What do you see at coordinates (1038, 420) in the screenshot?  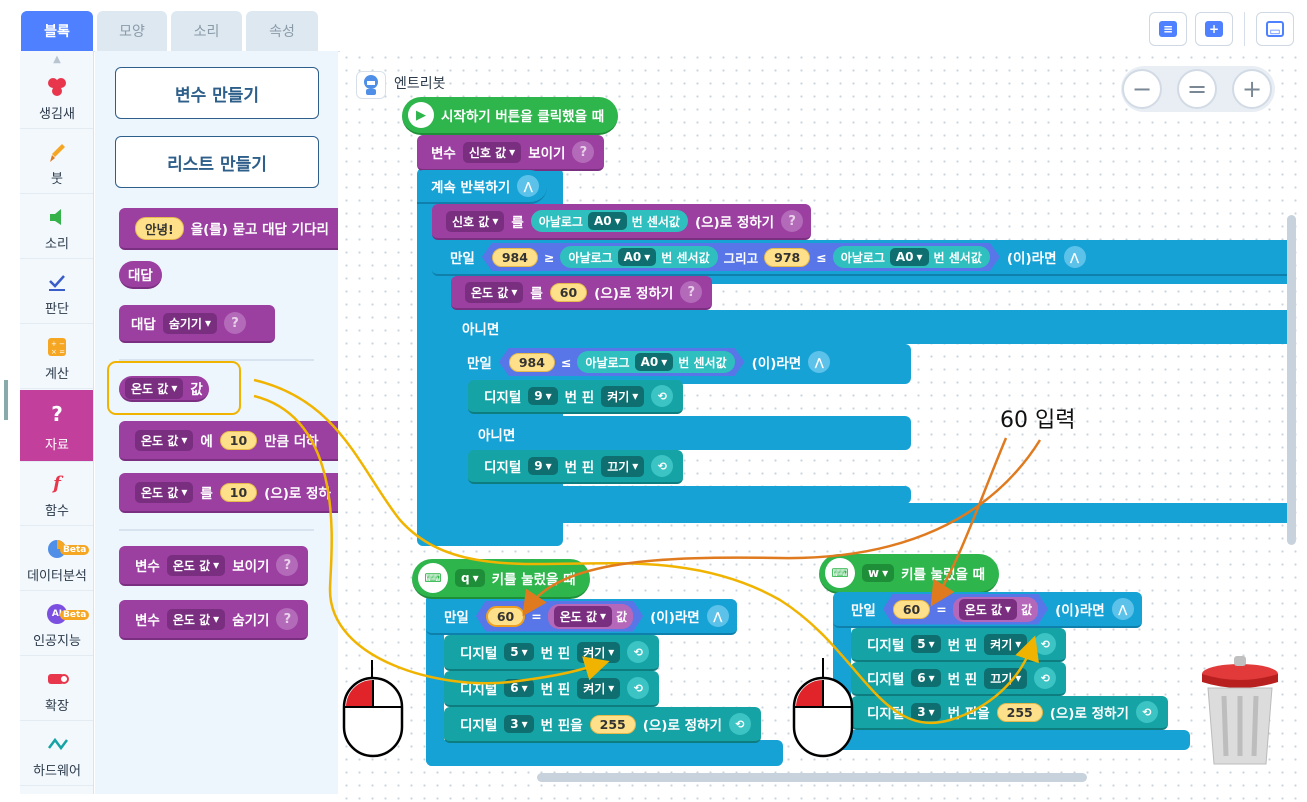 I see `annotation-label: 60 입력` at bounding box center [1038, 420].